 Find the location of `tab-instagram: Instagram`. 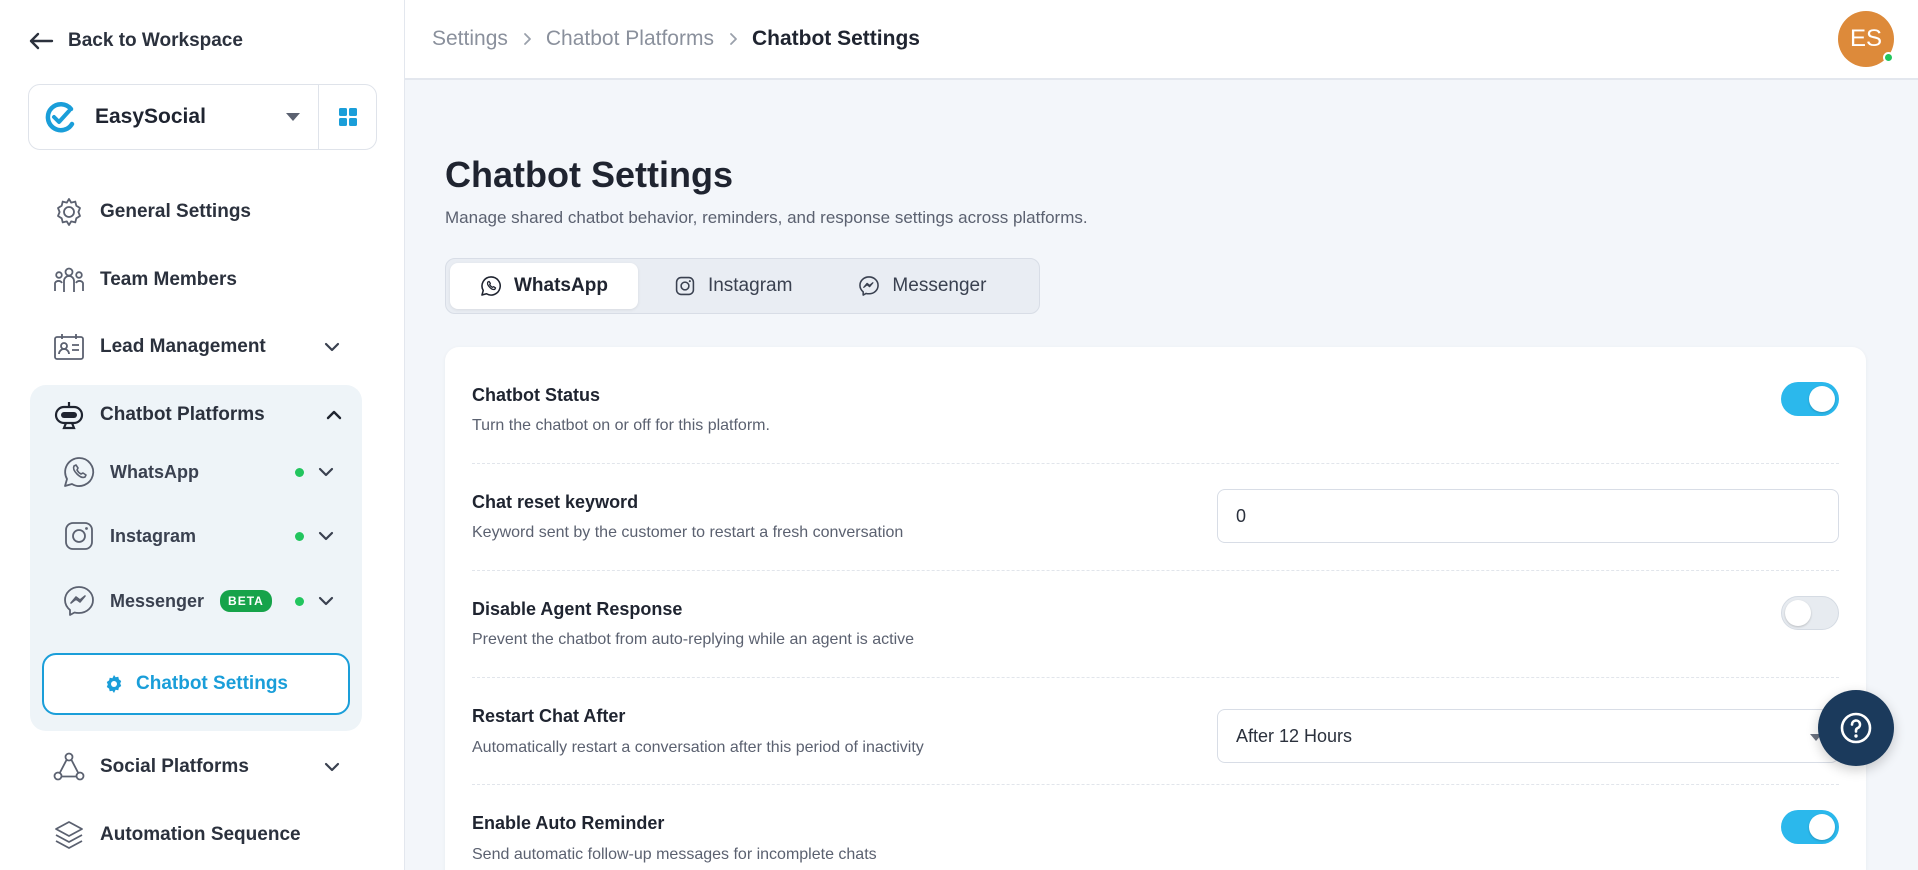

tab-instagram: Instagram is located at coordinates (733, 286).